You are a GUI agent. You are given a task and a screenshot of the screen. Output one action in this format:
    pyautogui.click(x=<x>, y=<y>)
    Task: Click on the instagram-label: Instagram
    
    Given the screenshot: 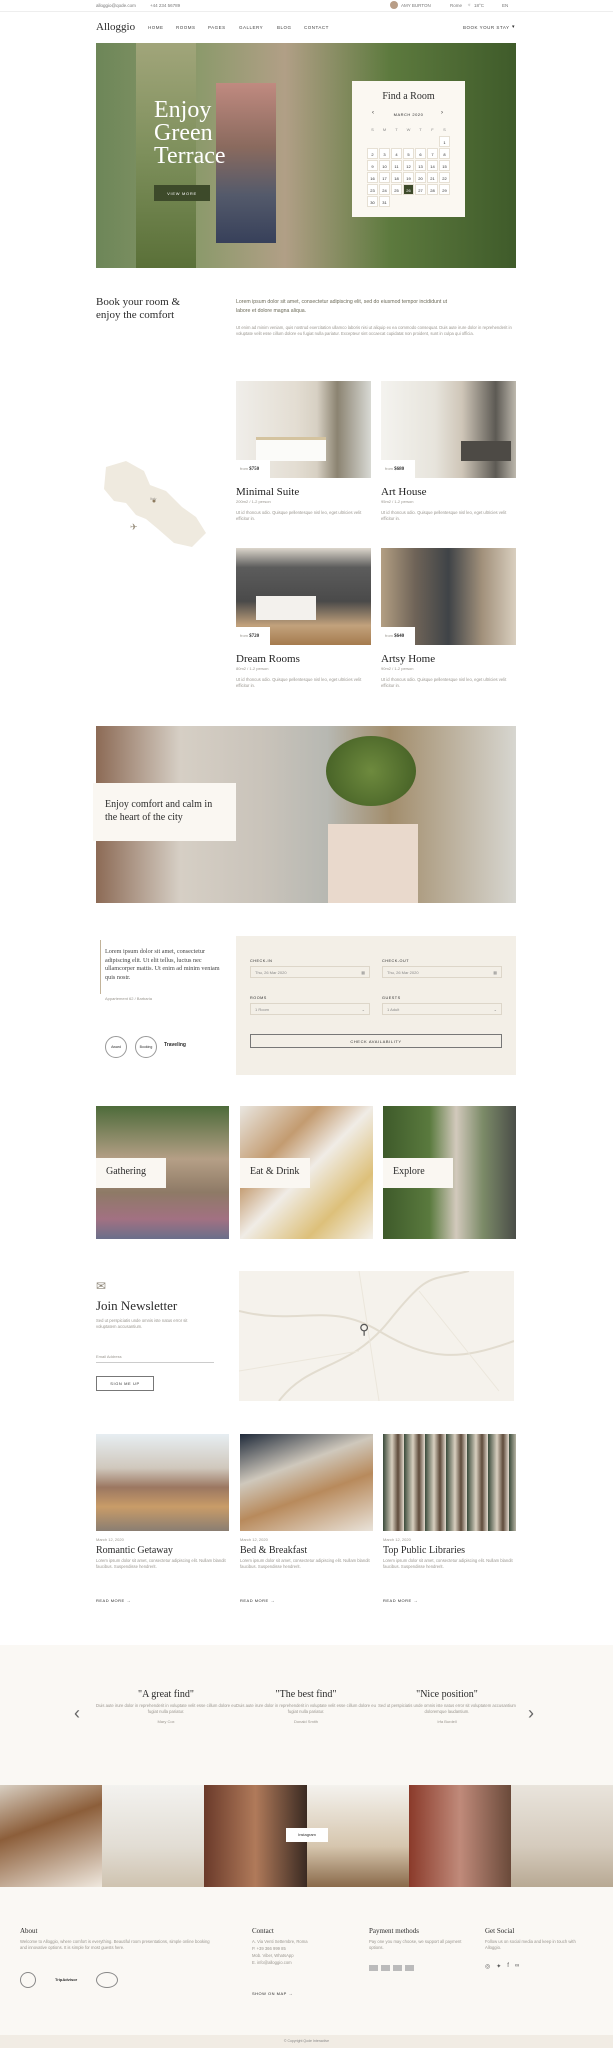 What is the action you would take?
    pyautogui.click(x=307, y=1835)
    